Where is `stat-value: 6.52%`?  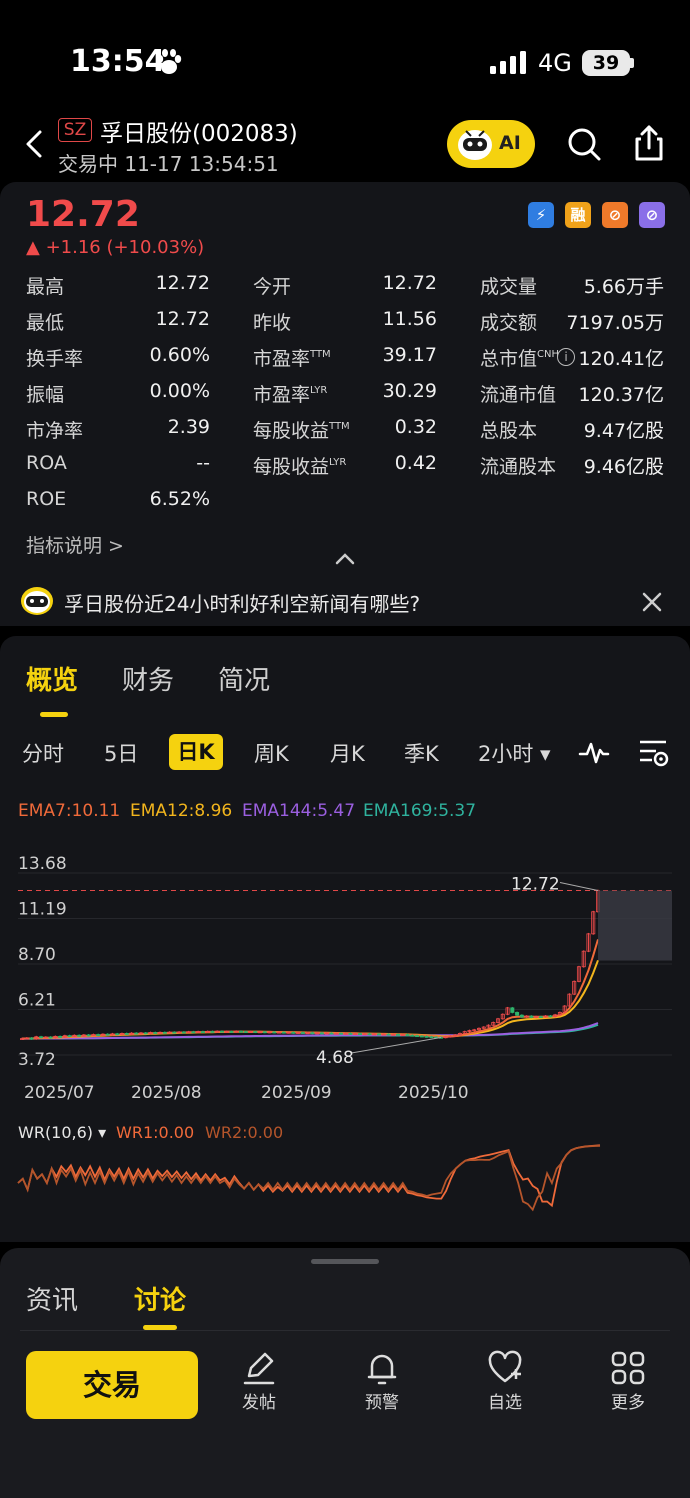 stat-value: 6.52% is located at coordinates (179, 499).